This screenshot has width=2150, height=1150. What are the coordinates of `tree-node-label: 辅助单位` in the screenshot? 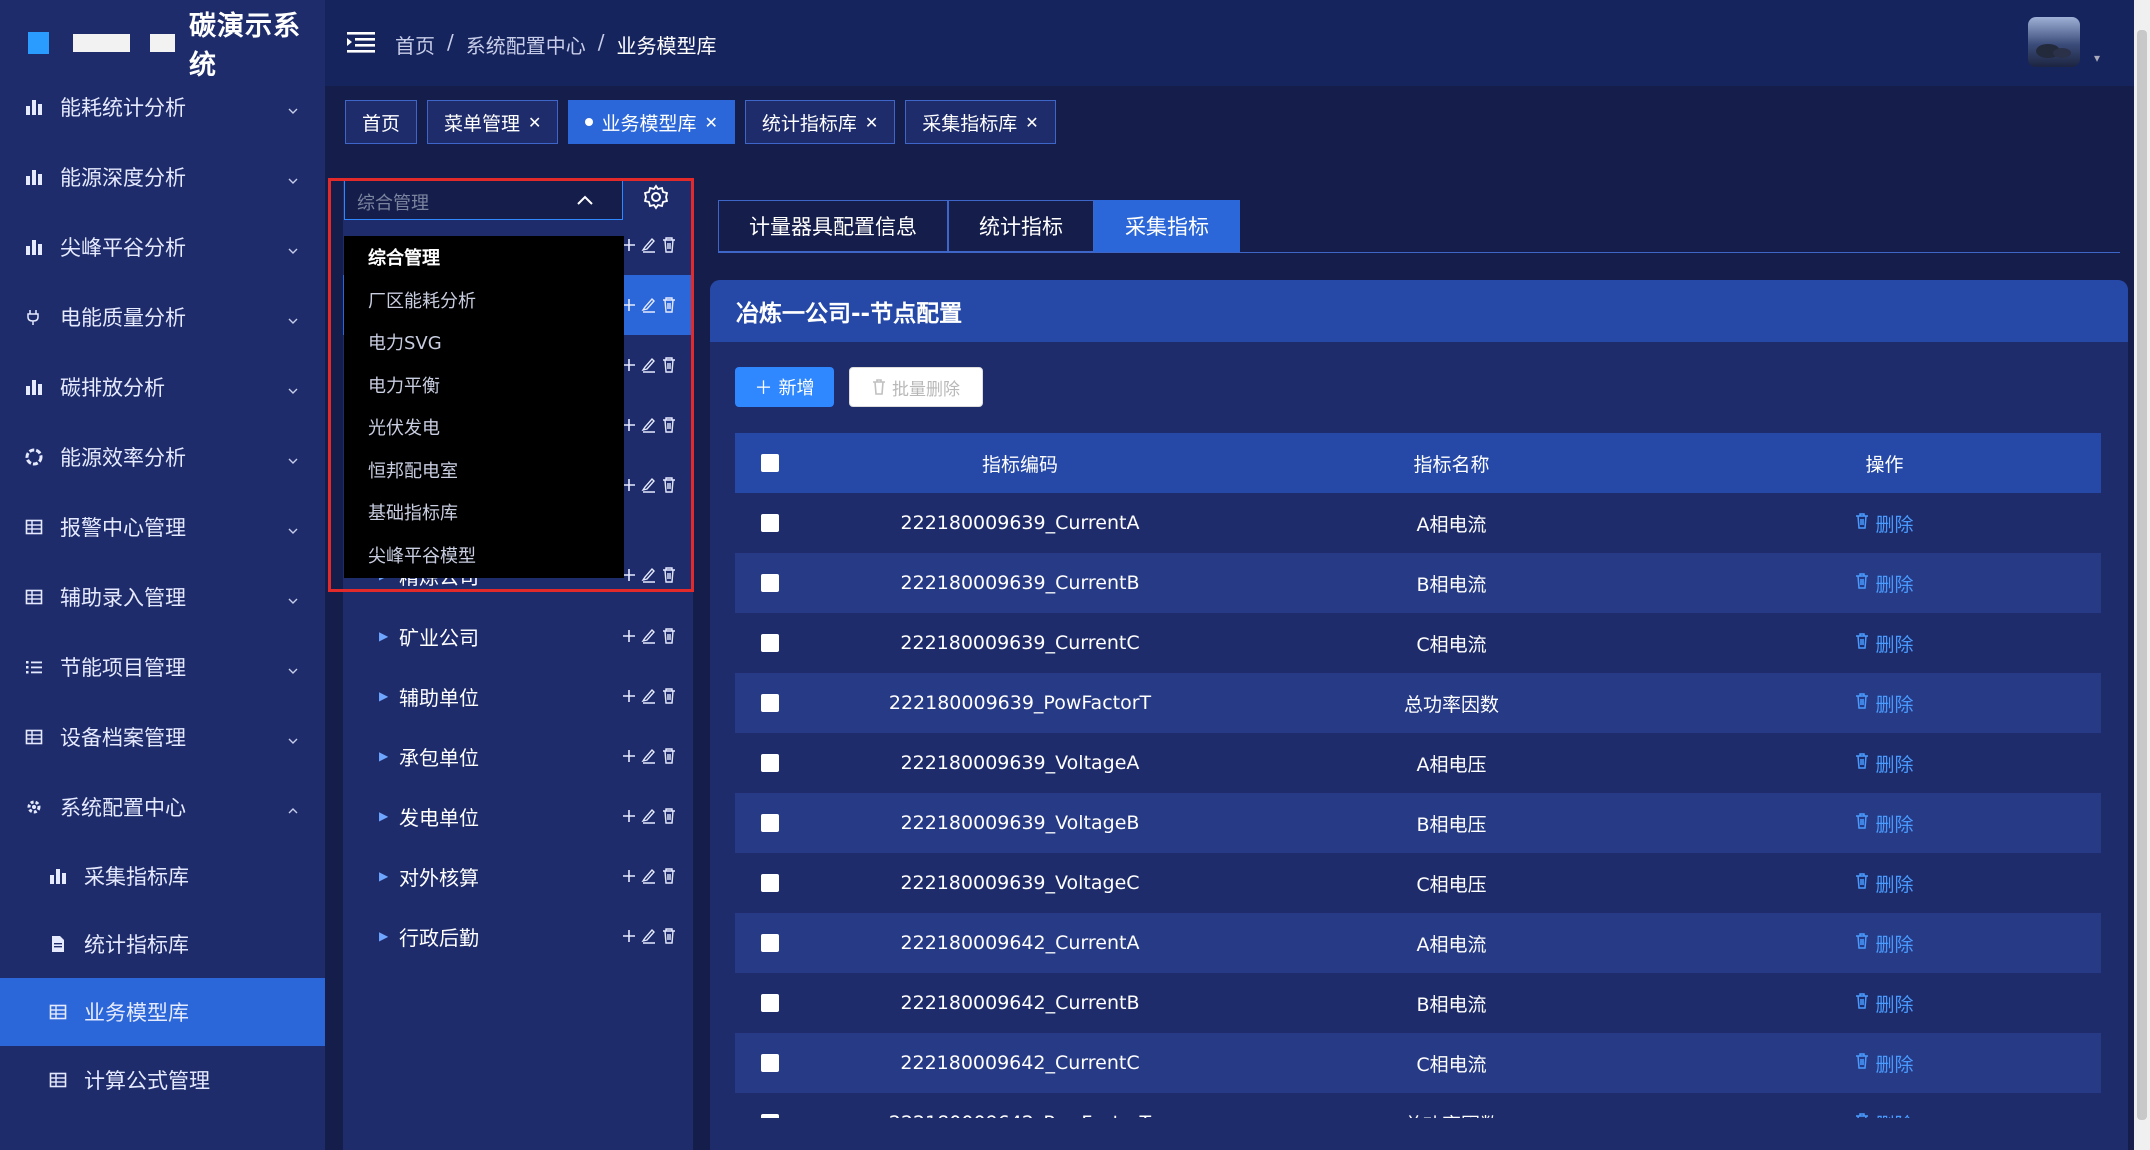 It's located at (439, 697).